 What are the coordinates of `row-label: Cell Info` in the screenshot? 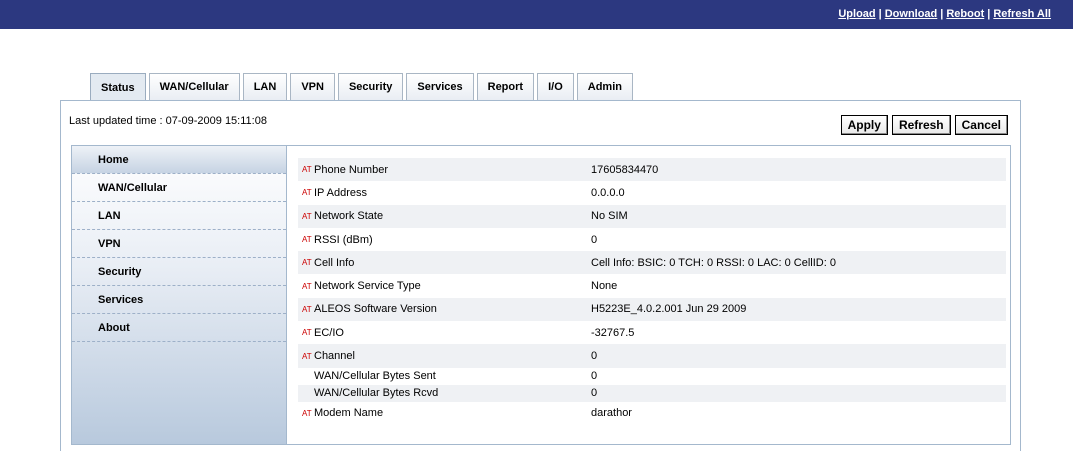 It's located at (334, 262).